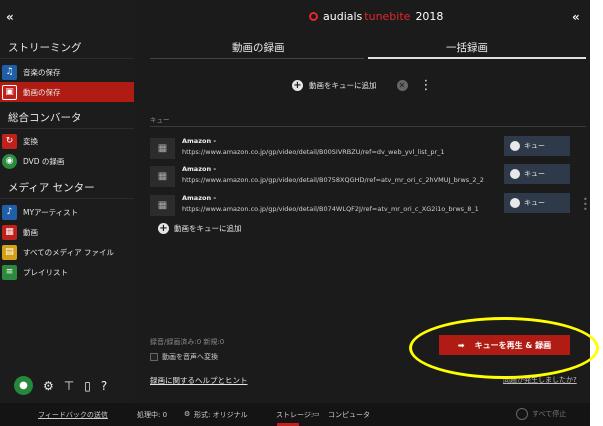  I want to click on music-note-icon: ♪, so click(9, 212).